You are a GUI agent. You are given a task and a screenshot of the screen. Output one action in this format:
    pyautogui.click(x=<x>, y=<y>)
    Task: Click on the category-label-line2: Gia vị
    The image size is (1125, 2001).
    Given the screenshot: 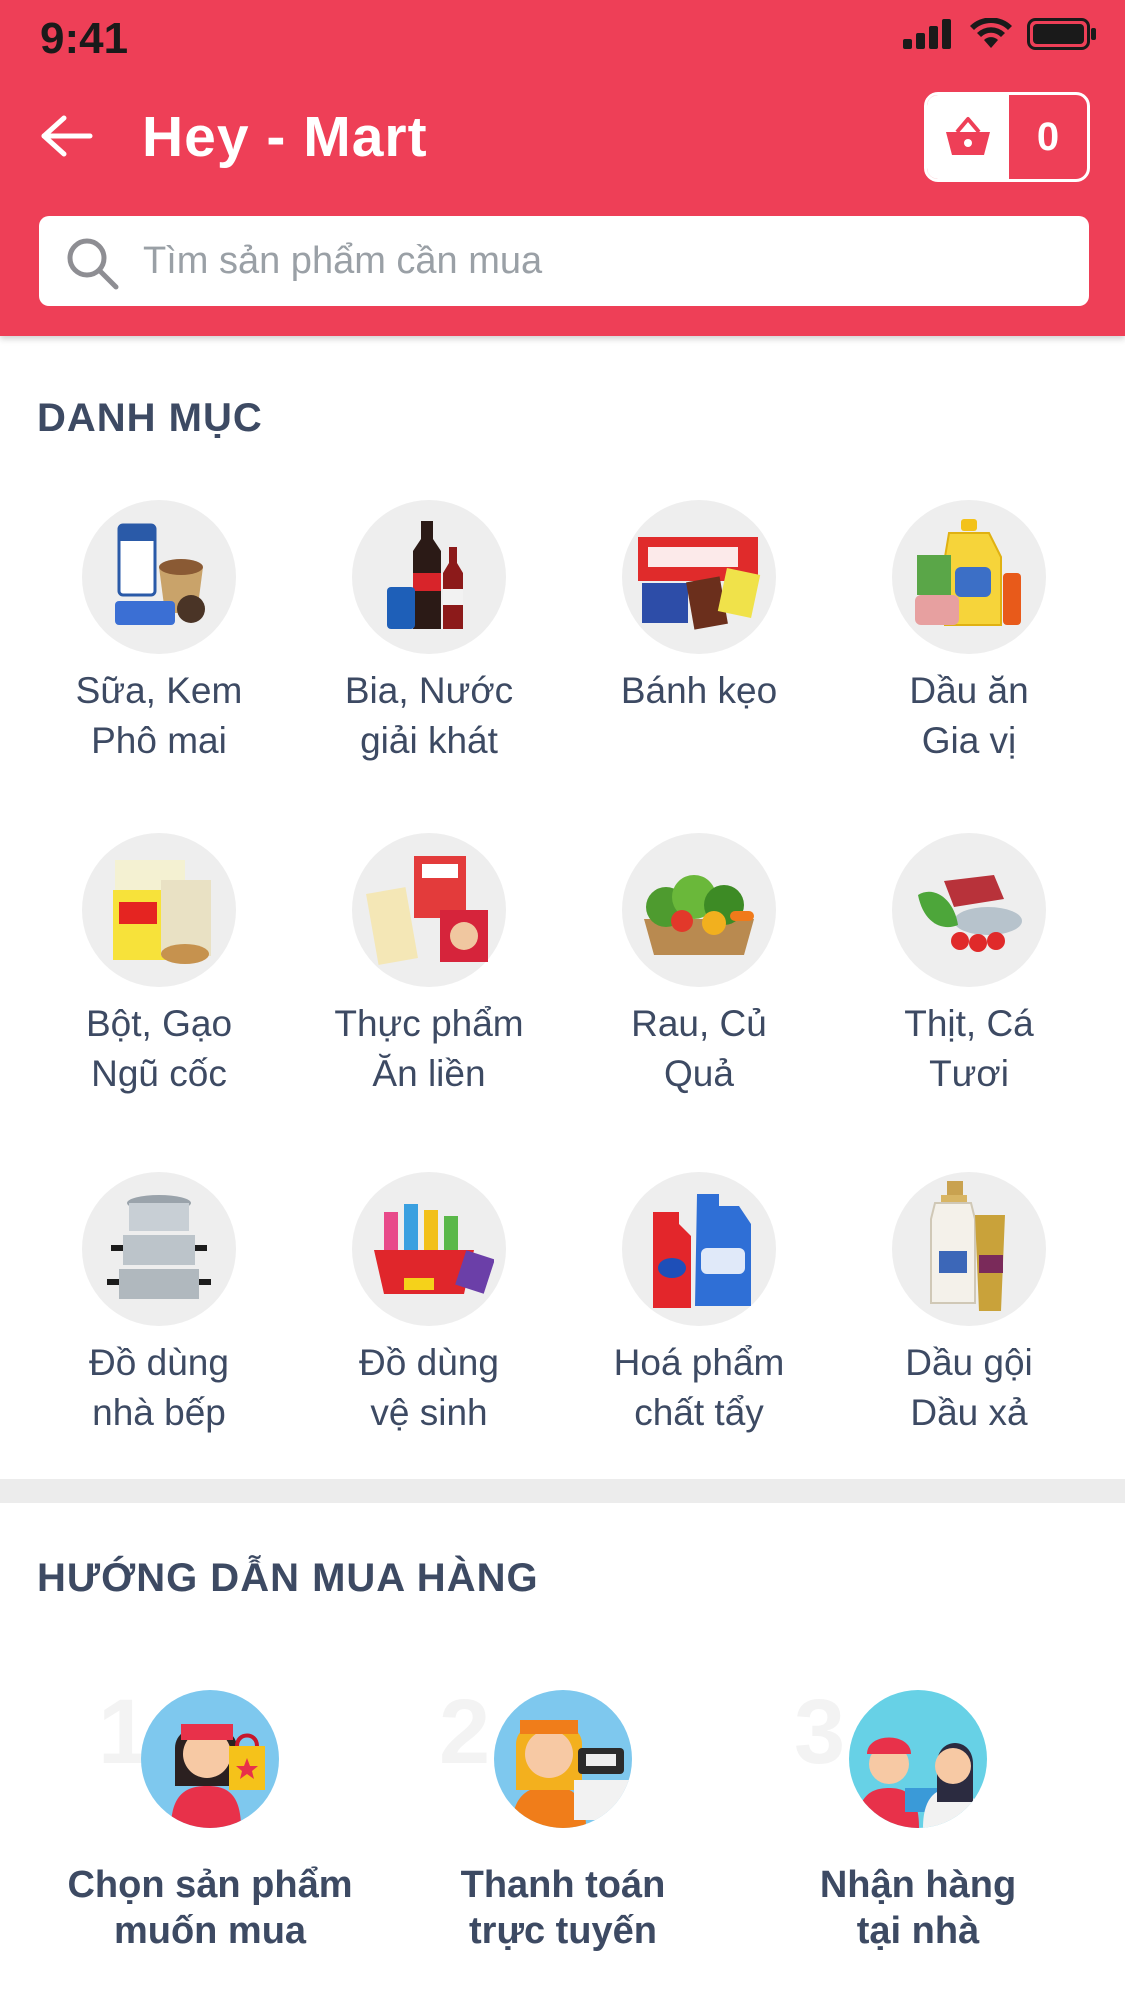 What is the action you would take?
    pyautogui.click(x=969, y=740)
    